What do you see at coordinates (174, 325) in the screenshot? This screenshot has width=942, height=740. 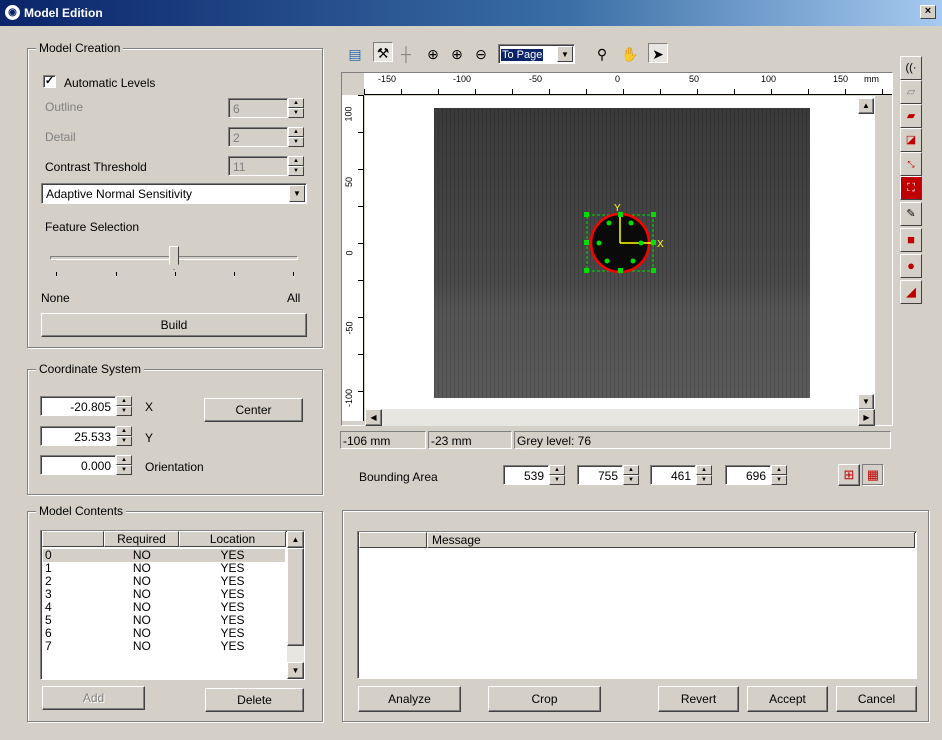 I see `build-button: Build` at bounding box center [174, 325].